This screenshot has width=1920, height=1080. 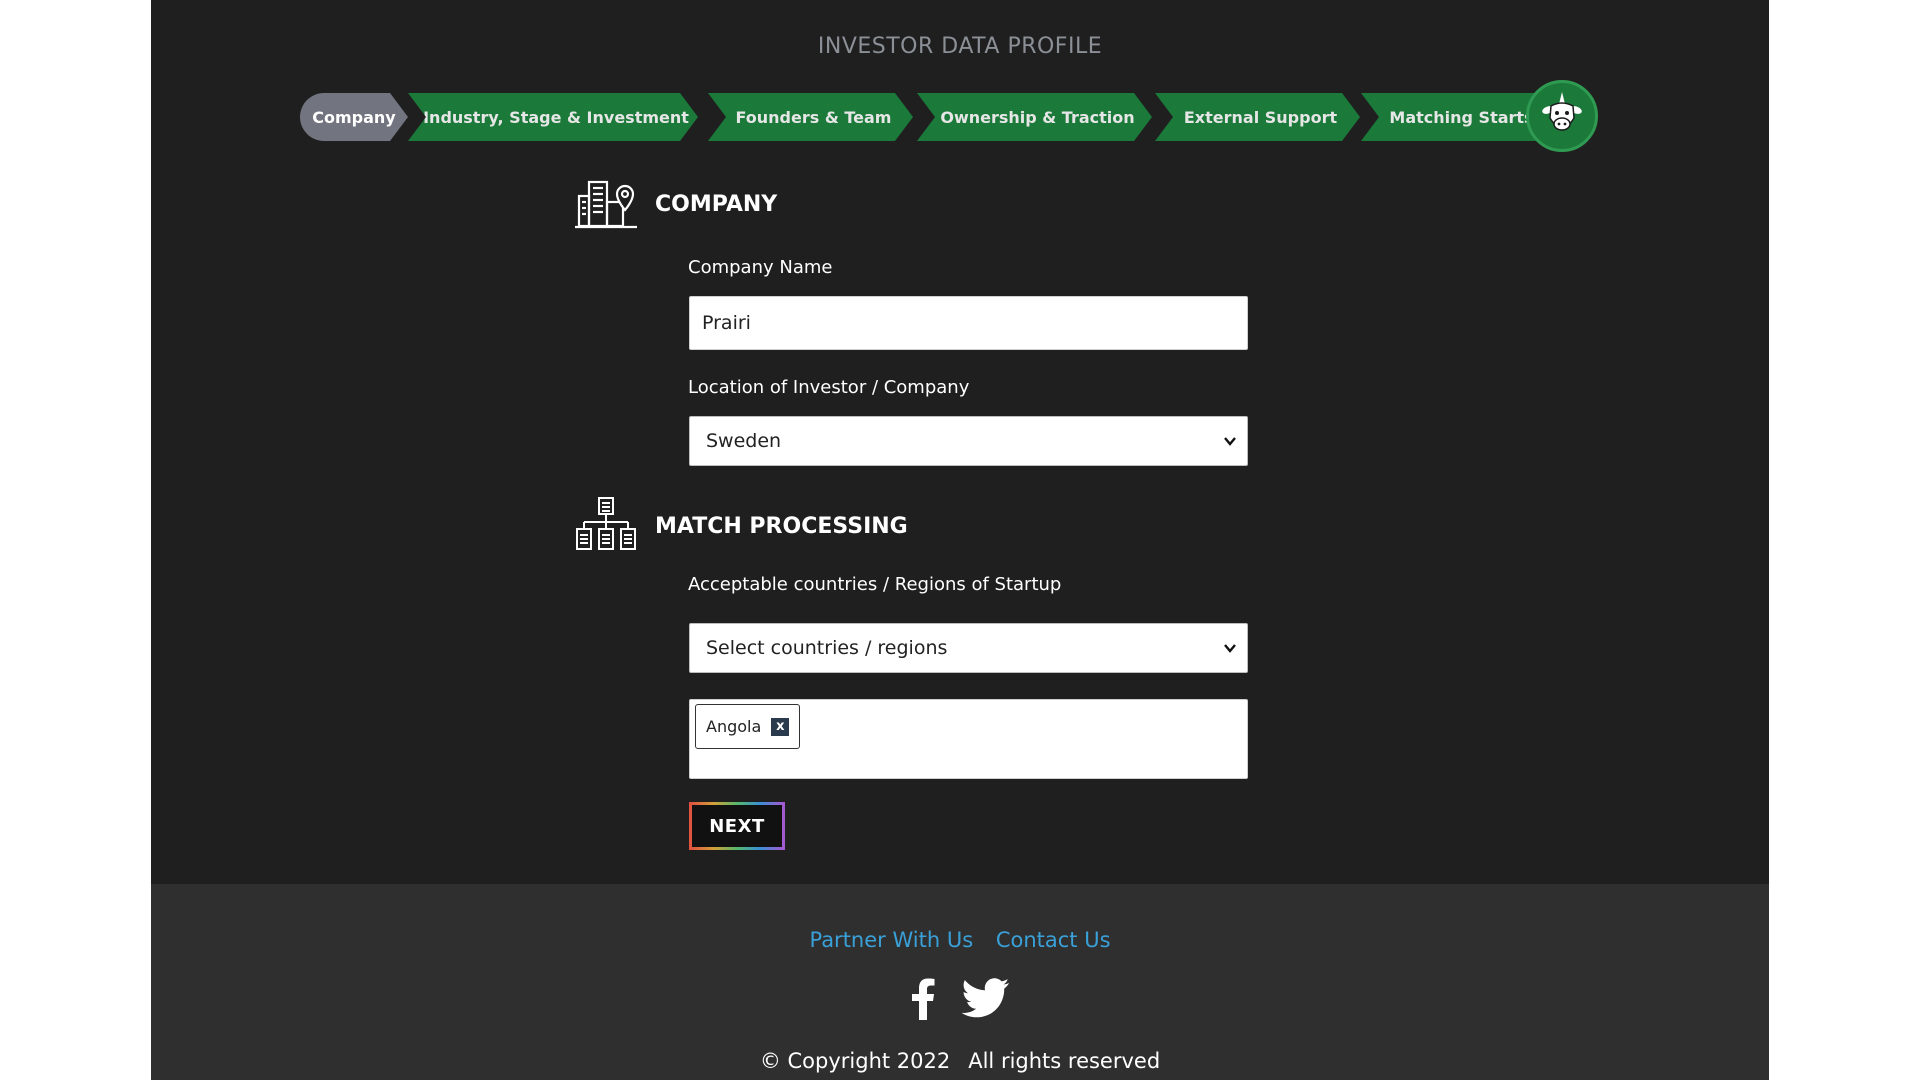 What do you see at coordinates (960, 1001) in the screenshot?
I see `social-links` at bounding box center [960, 1001].